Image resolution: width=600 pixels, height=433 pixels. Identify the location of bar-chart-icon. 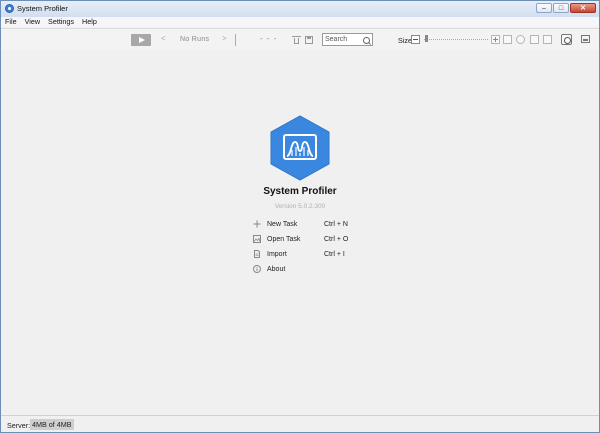
(507, 39).